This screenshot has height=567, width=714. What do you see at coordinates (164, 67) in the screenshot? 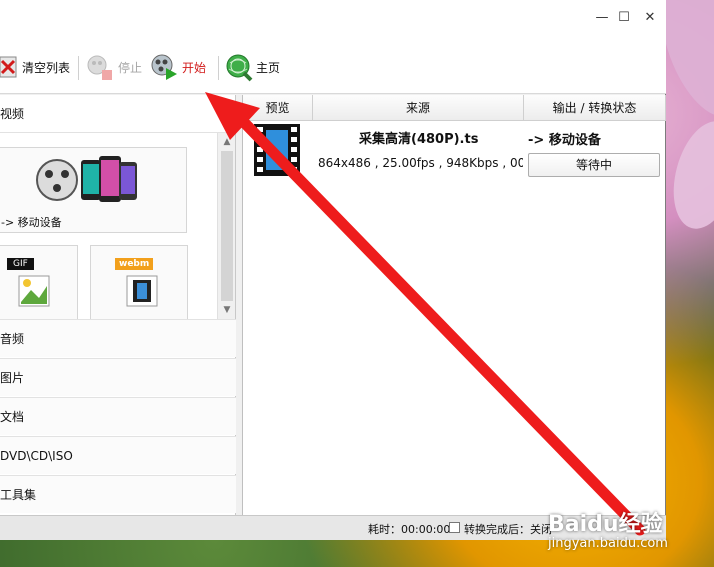
I see `start-icon` at bounding box center [164, 67].